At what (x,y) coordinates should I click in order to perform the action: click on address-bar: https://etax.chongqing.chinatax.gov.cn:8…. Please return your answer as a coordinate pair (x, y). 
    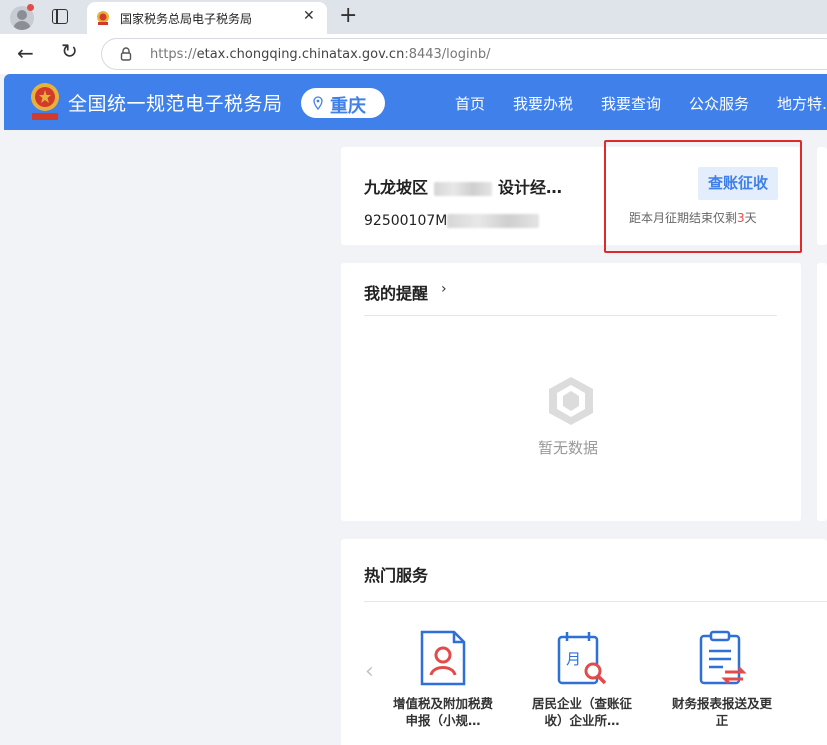
    Looking at the image, I should click on (464, 54).